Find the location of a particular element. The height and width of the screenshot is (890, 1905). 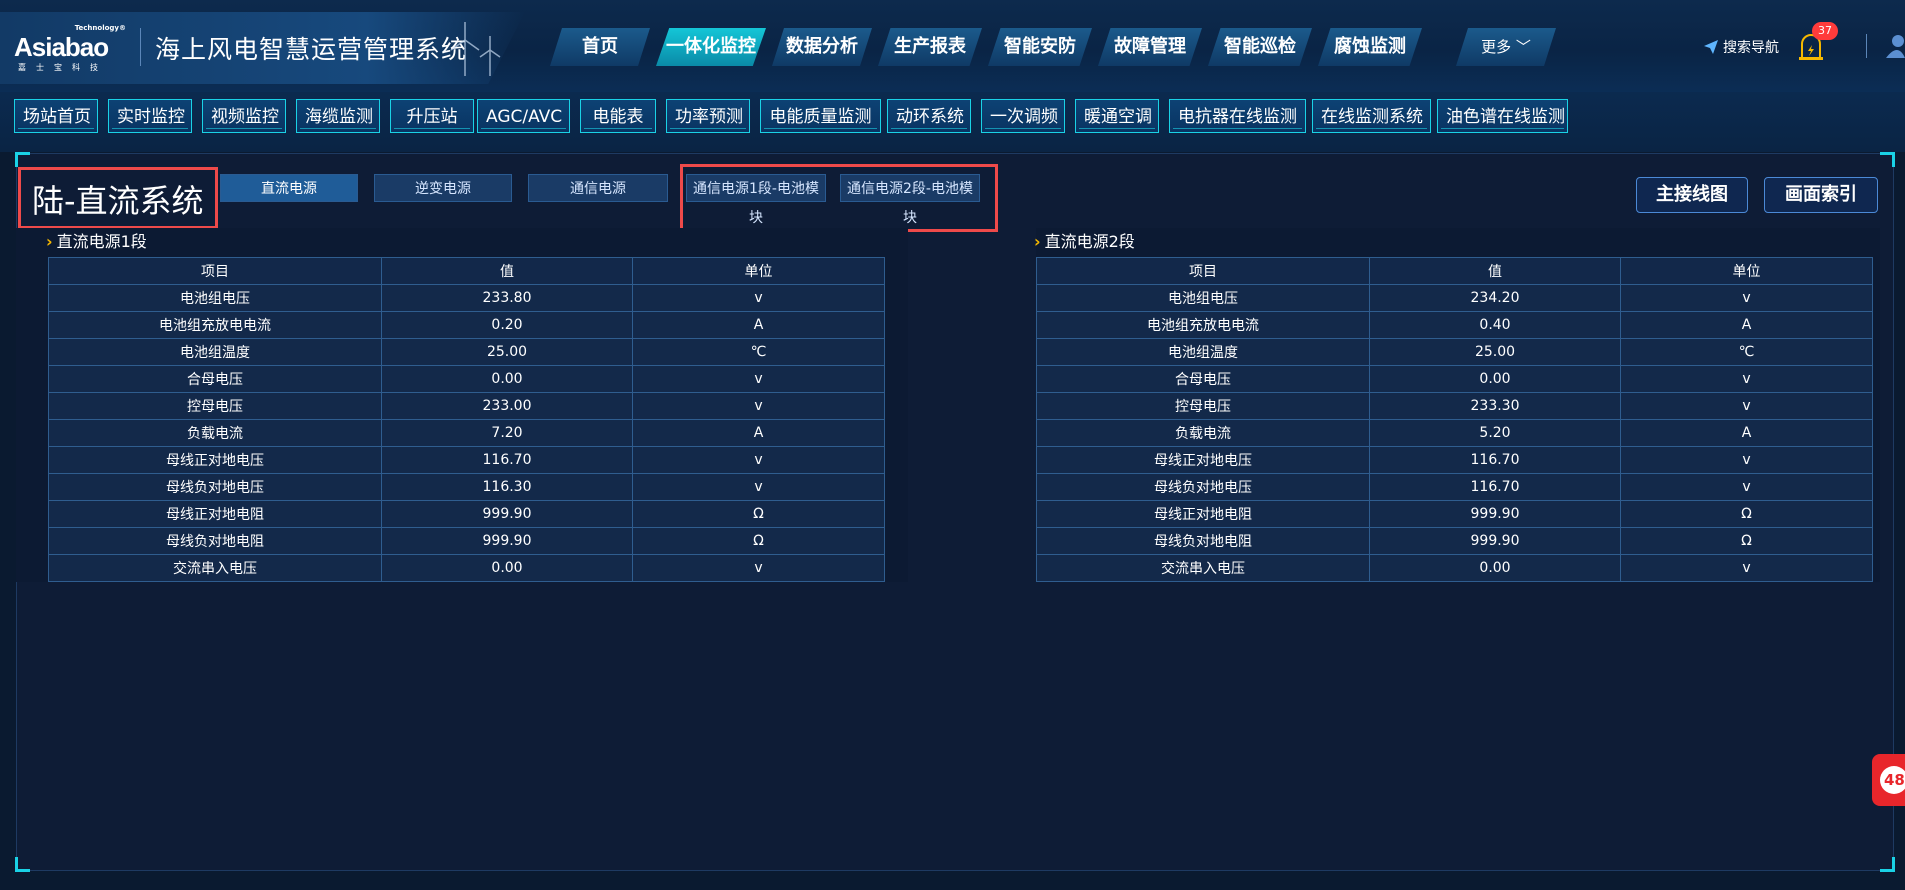

table-row: 母线负对地电阻 999.90 Ω is located at coordinates (1454, 541).